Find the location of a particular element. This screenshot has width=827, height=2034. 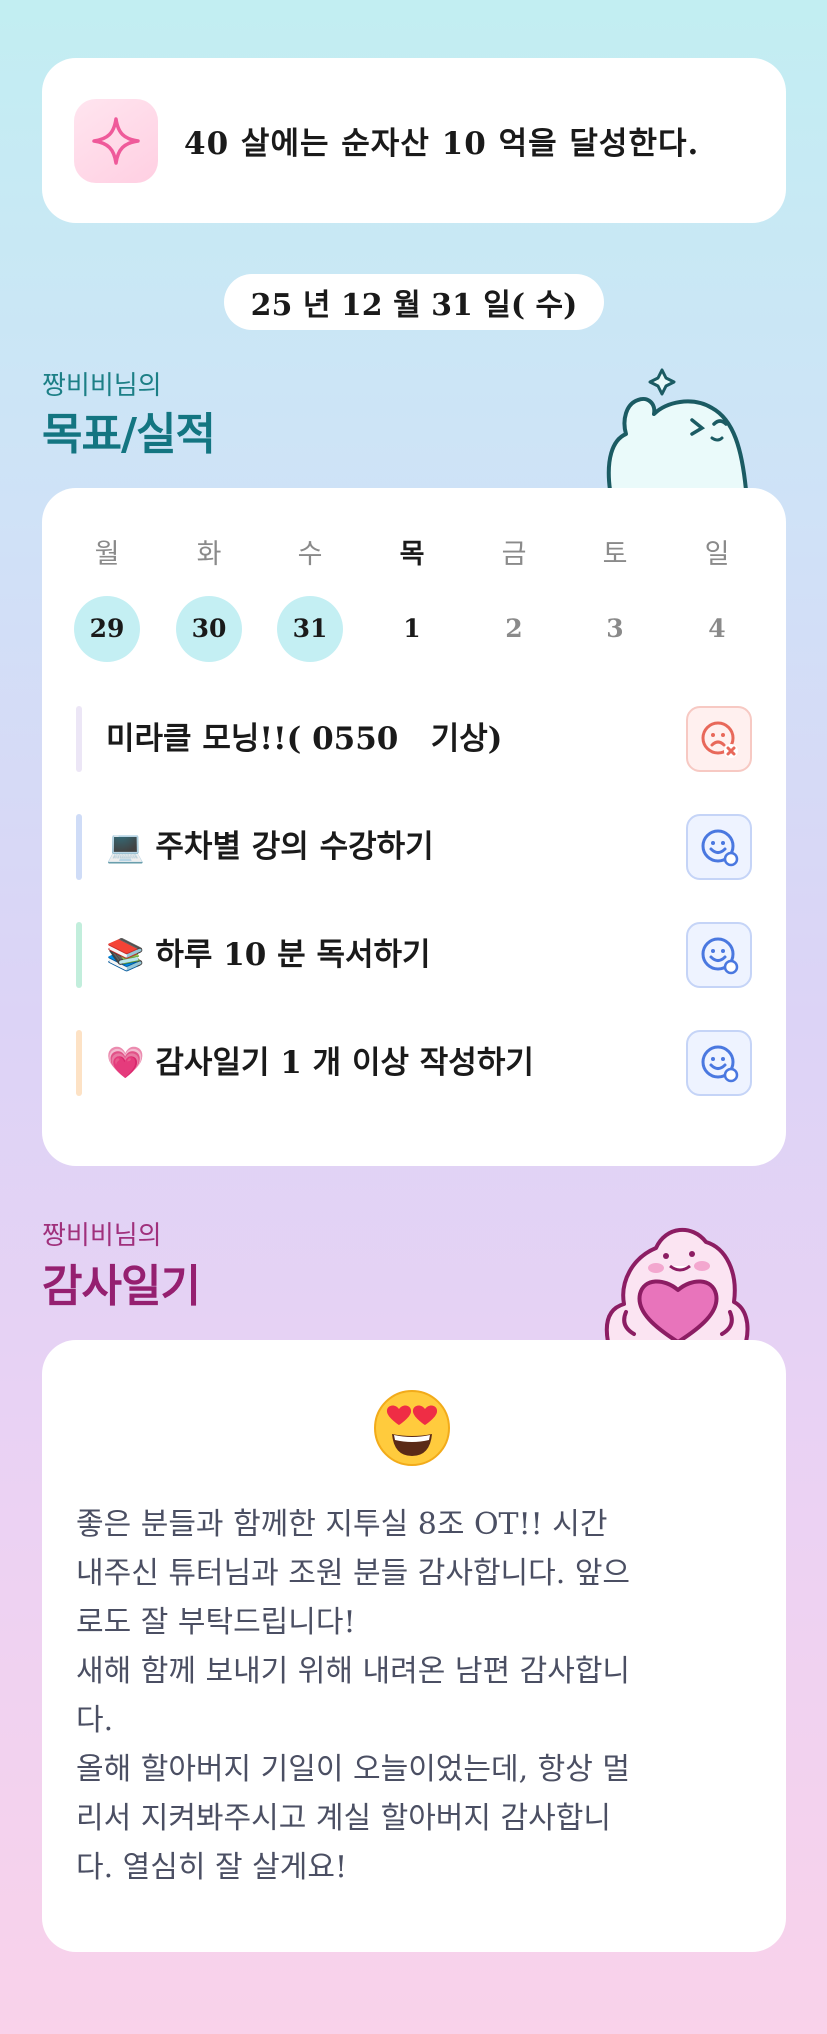

goal-card: 40 살에는 순자산 10 억을 달성한다. is located at coordinates (414, 140).